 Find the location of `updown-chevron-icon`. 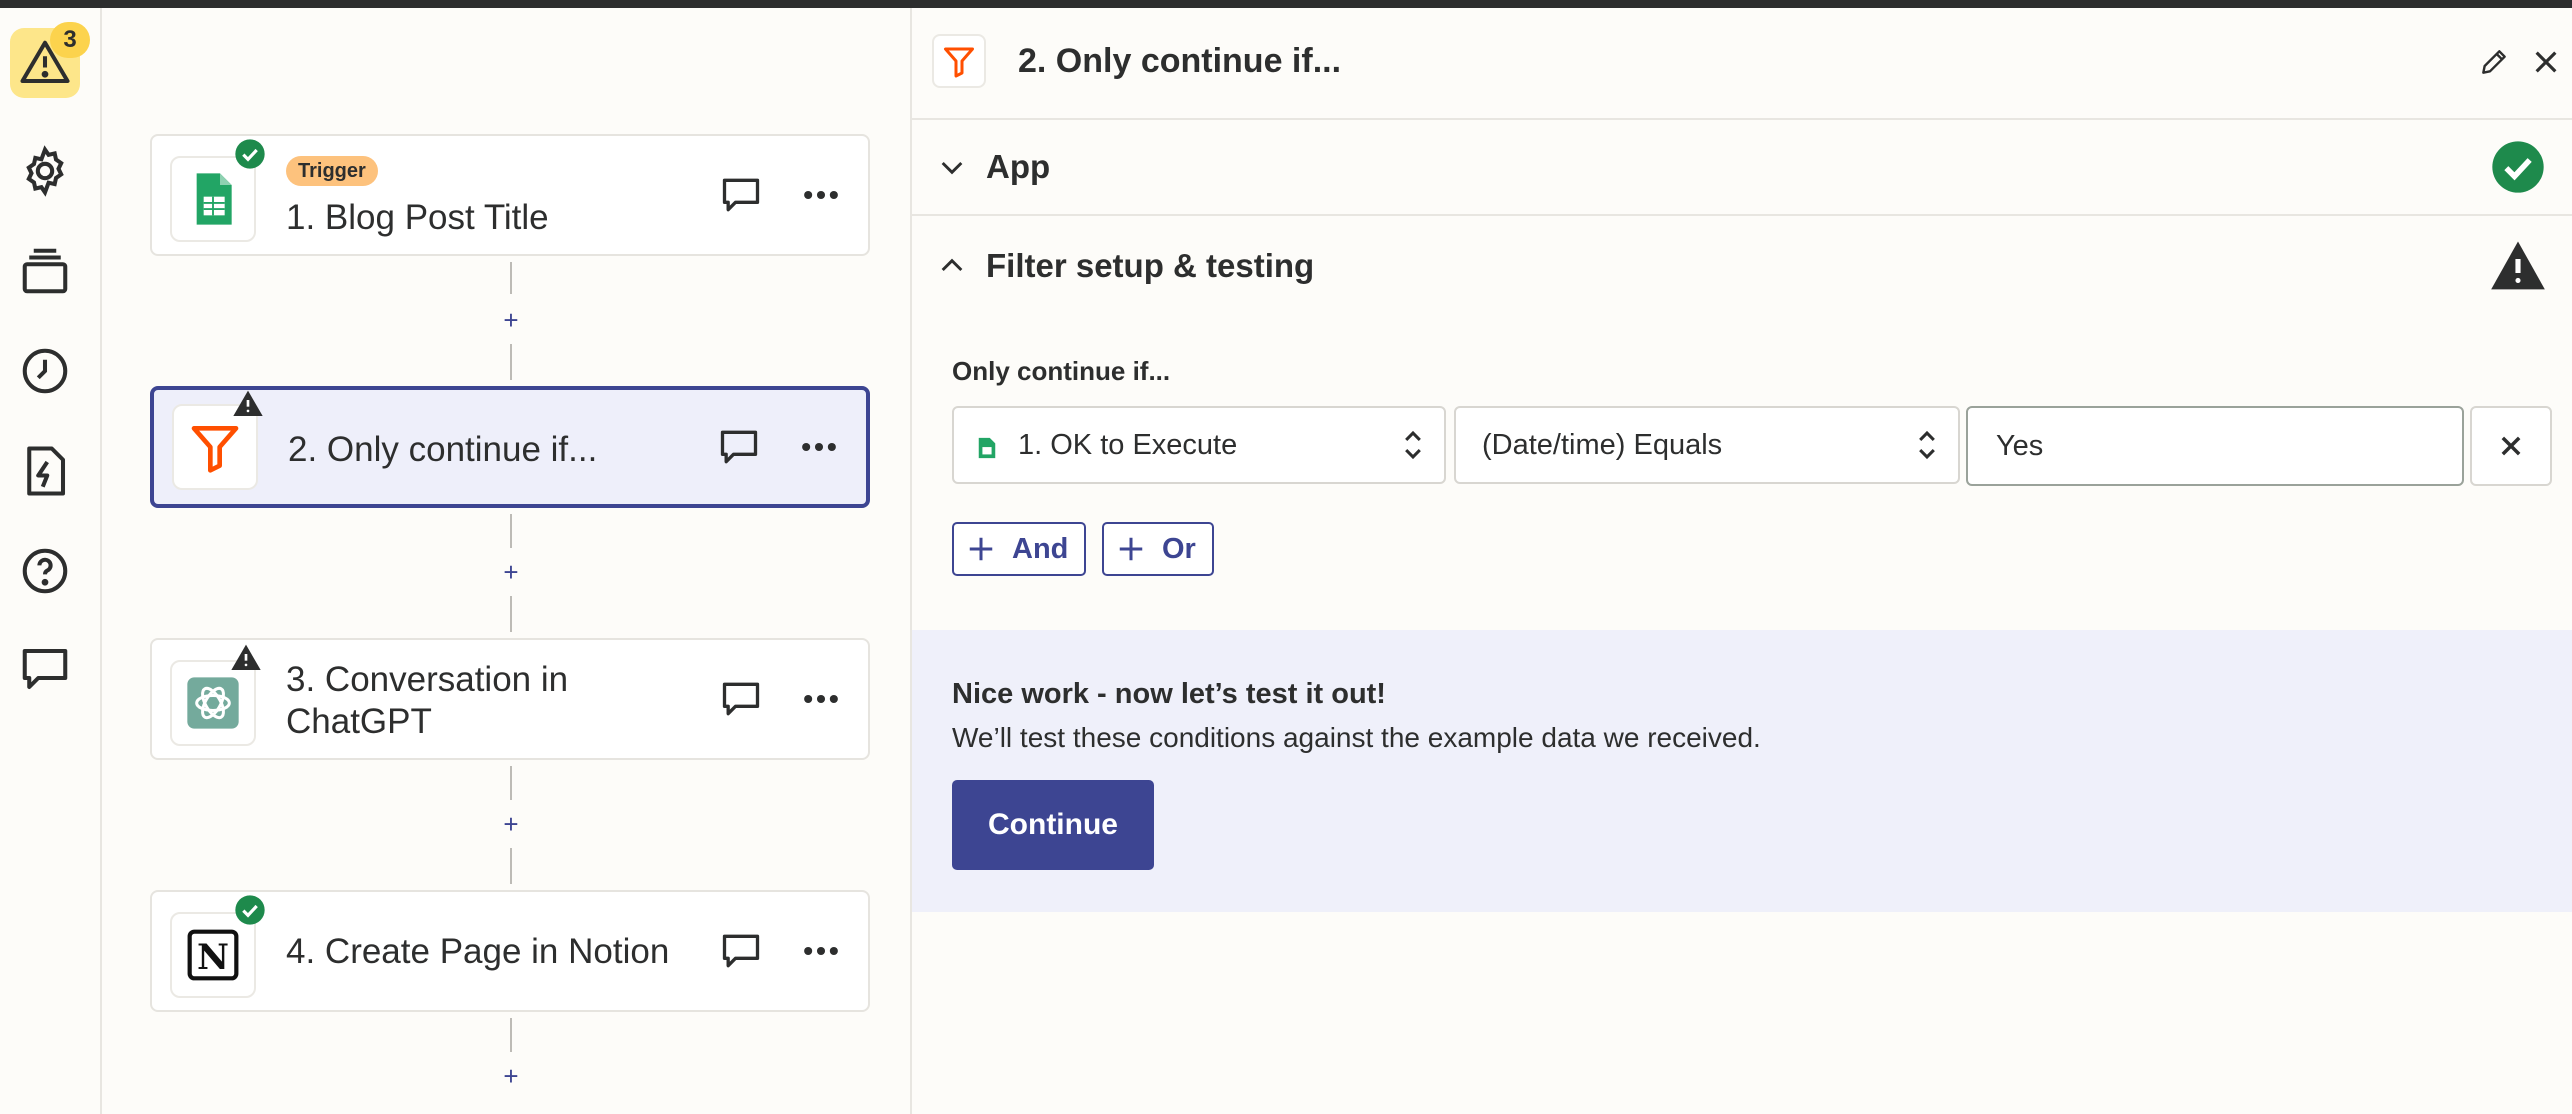

updown-chevron-icon is located at coordinates (1927, 445).